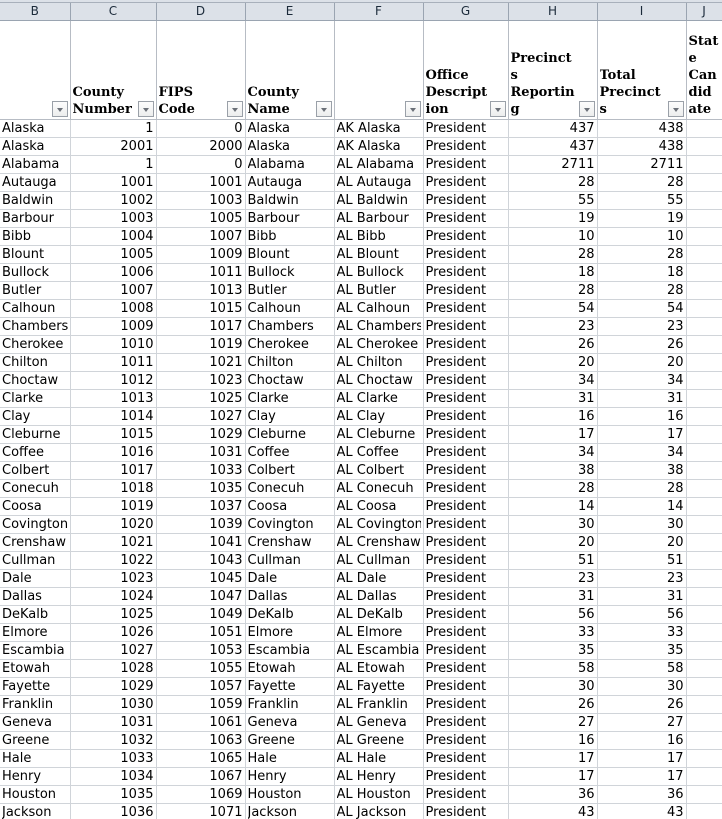  What do you see at coordinates (35, 362) in the screenshot?
I see `cell-b: Chilton` at bounding box center [35, 362].